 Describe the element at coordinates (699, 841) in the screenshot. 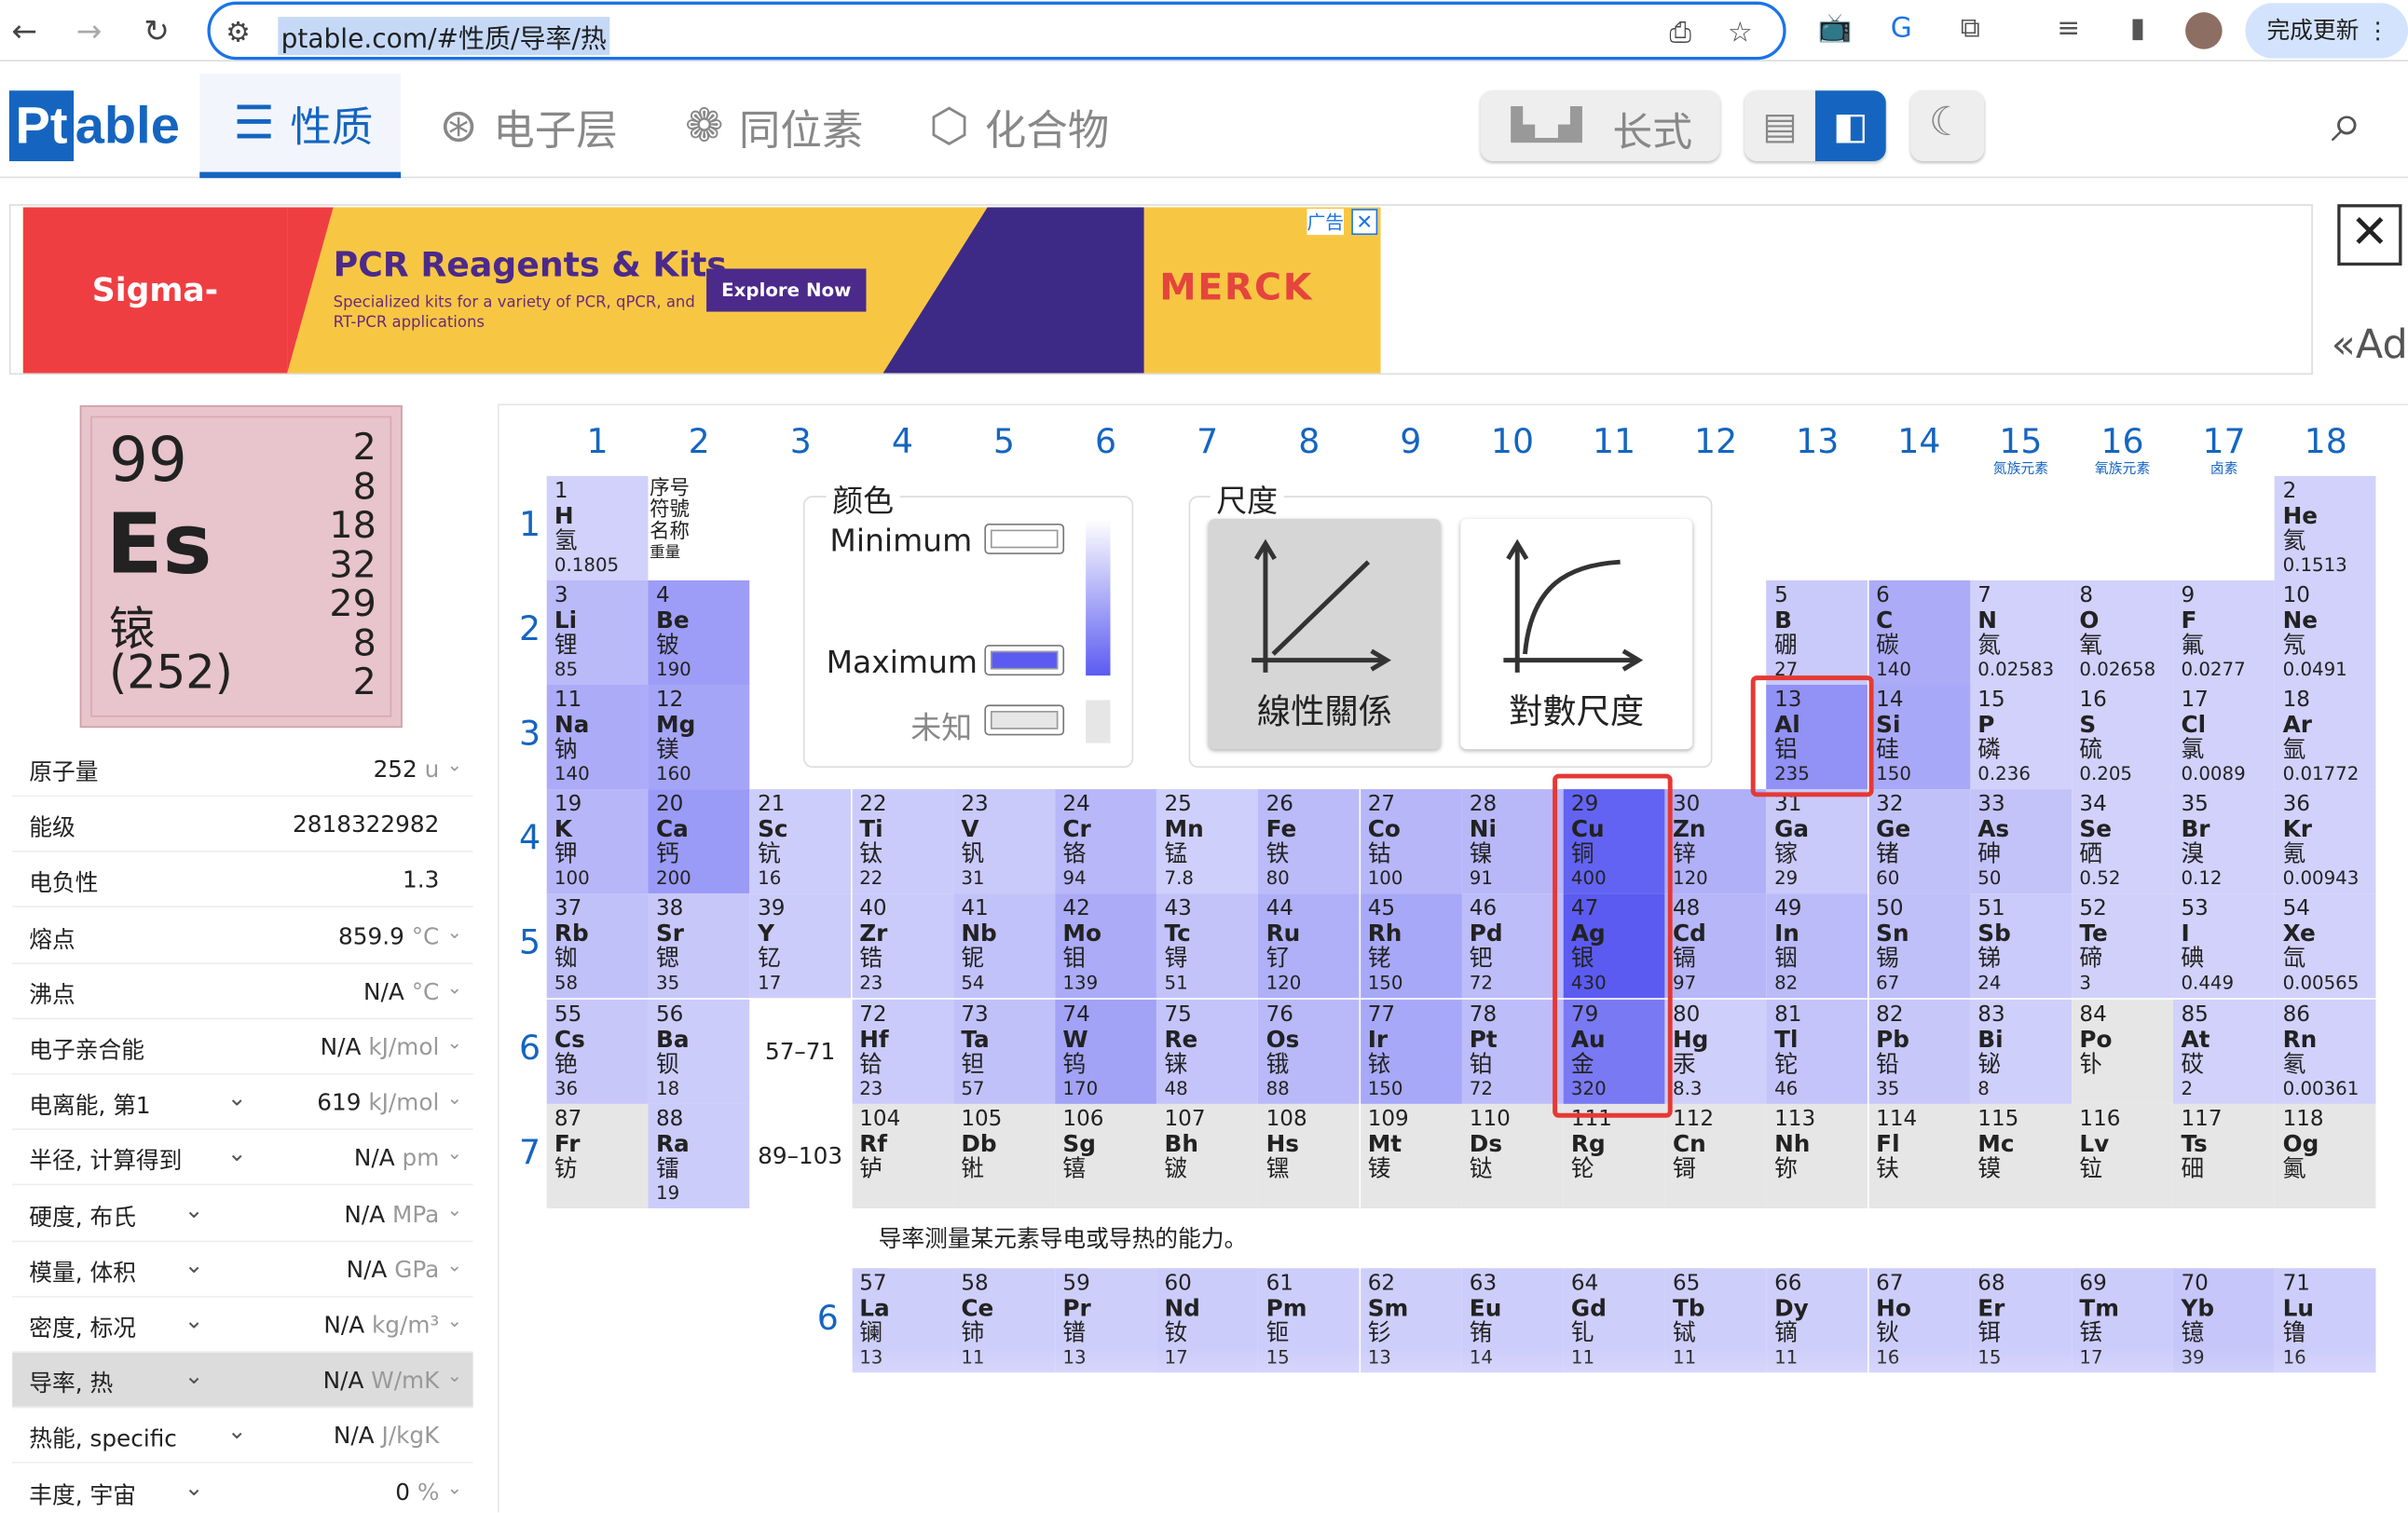

I see `element-cell: 20 Ca 钙 200` at that location.